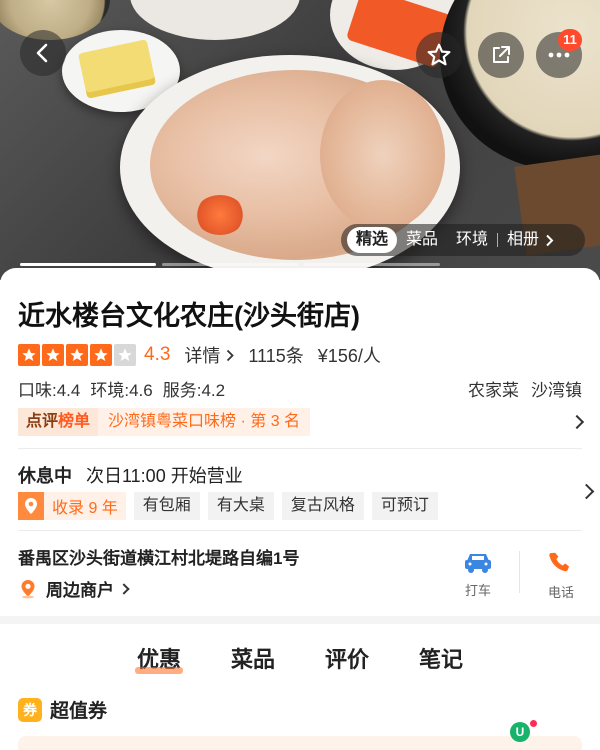  What do you see at coordinates (125, 355) in the screenshot?
I see `star-empty-icon` at bounding box center [125, 355].